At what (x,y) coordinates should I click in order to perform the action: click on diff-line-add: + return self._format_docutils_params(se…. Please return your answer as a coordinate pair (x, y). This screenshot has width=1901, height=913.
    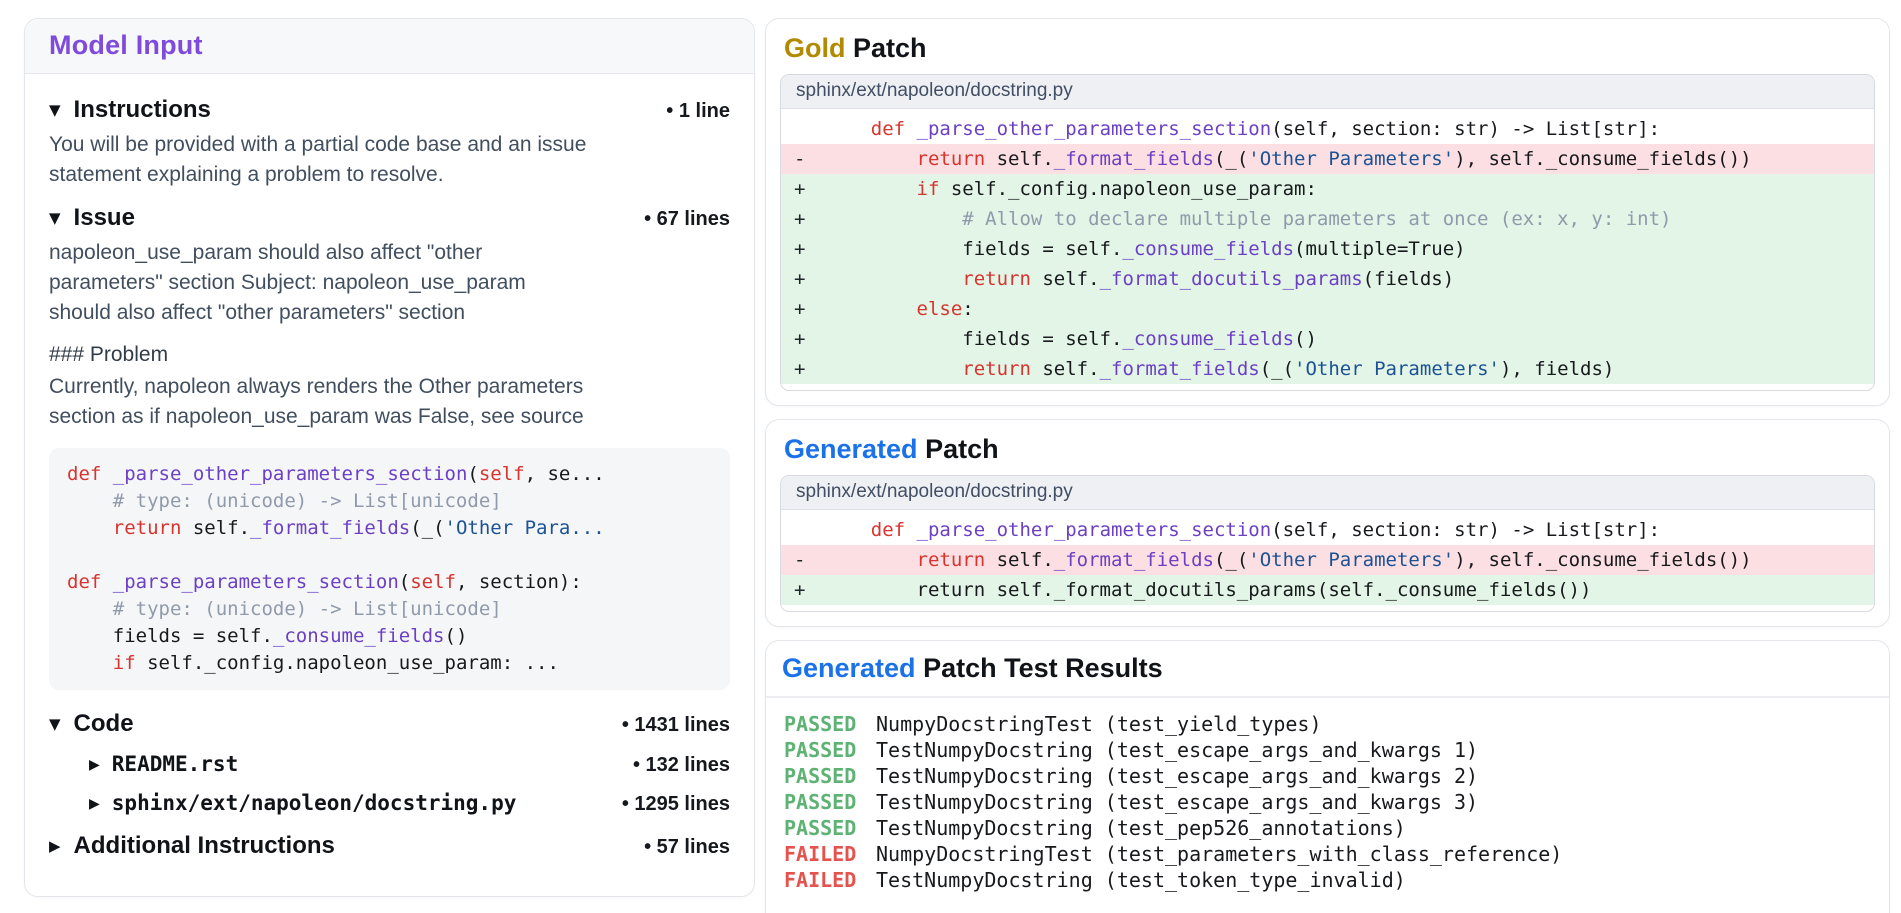
    Looking at the image, I should click on (1327, 590).